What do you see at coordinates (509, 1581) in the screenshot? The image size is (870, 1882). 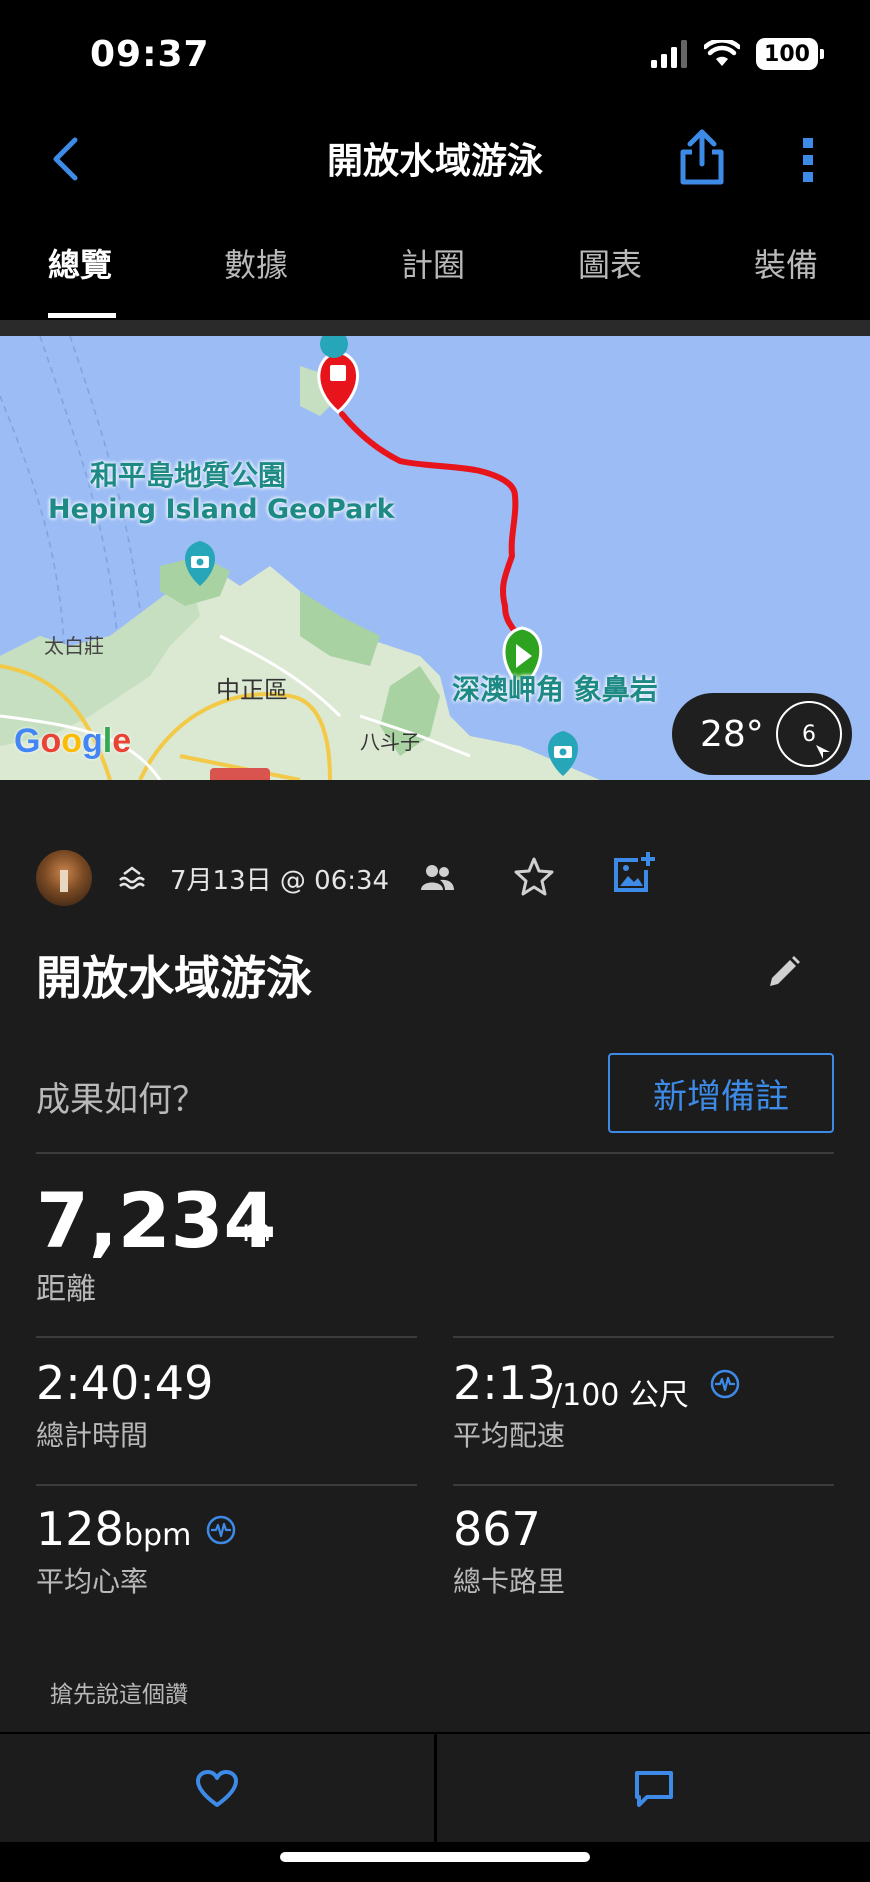 I see `calories-label: 總卡路里` at bounding box center [509, 1581].